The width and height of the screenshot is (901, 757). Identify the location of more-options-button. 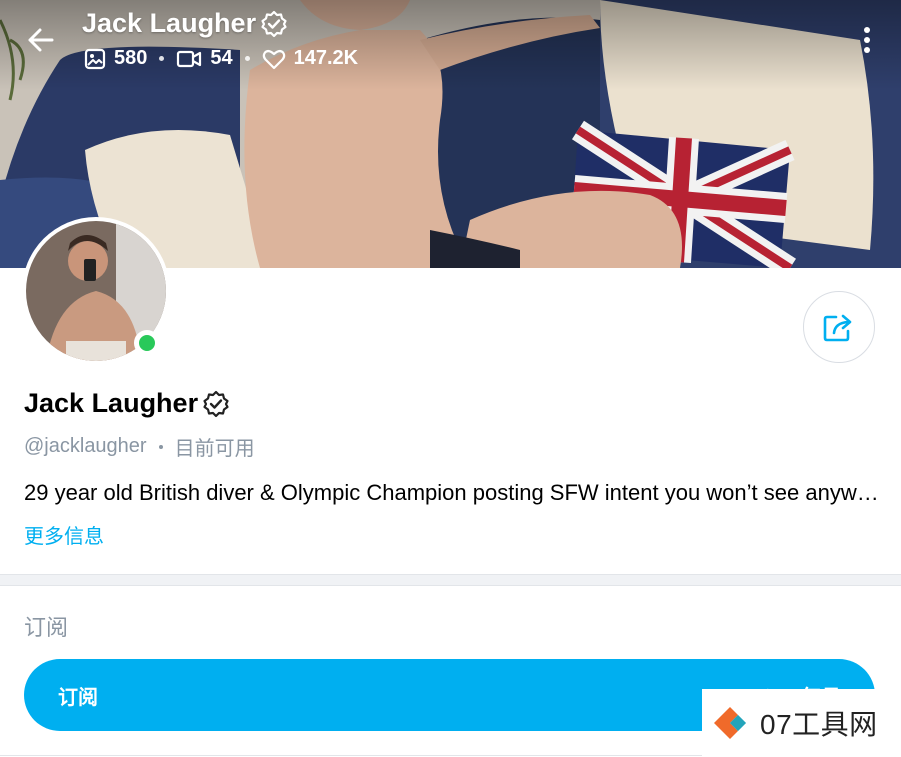
(867, 40).